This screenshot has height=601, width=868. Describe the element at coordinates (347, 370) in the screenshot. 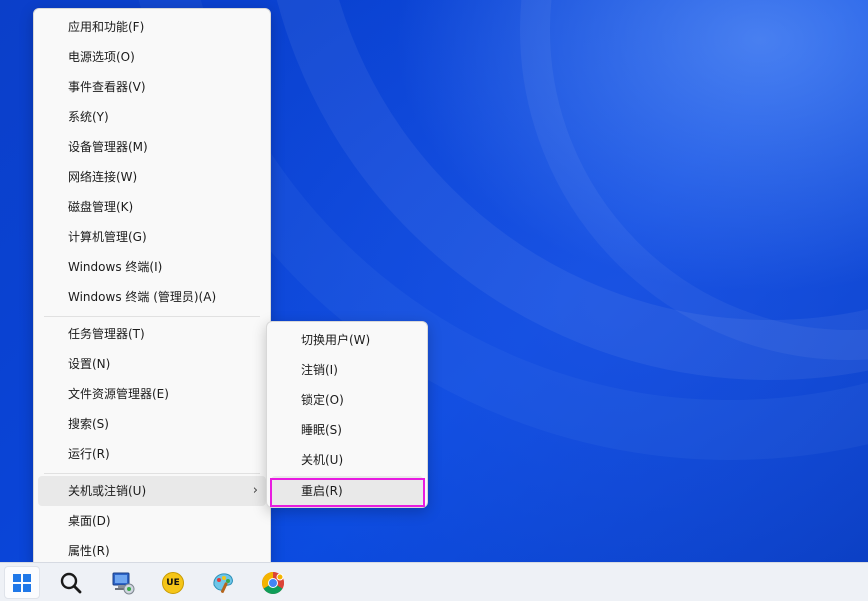

I see `submenu-item-sign-out: 注销(I)` at that location.